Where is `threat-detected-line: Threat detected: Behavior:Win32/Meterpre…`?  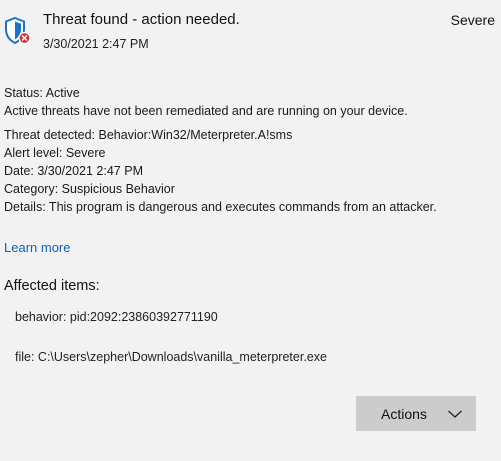 threat-detected-line: Threat detected: Behavior:Win32/Meterpre… is located at coordinates (148, 135).